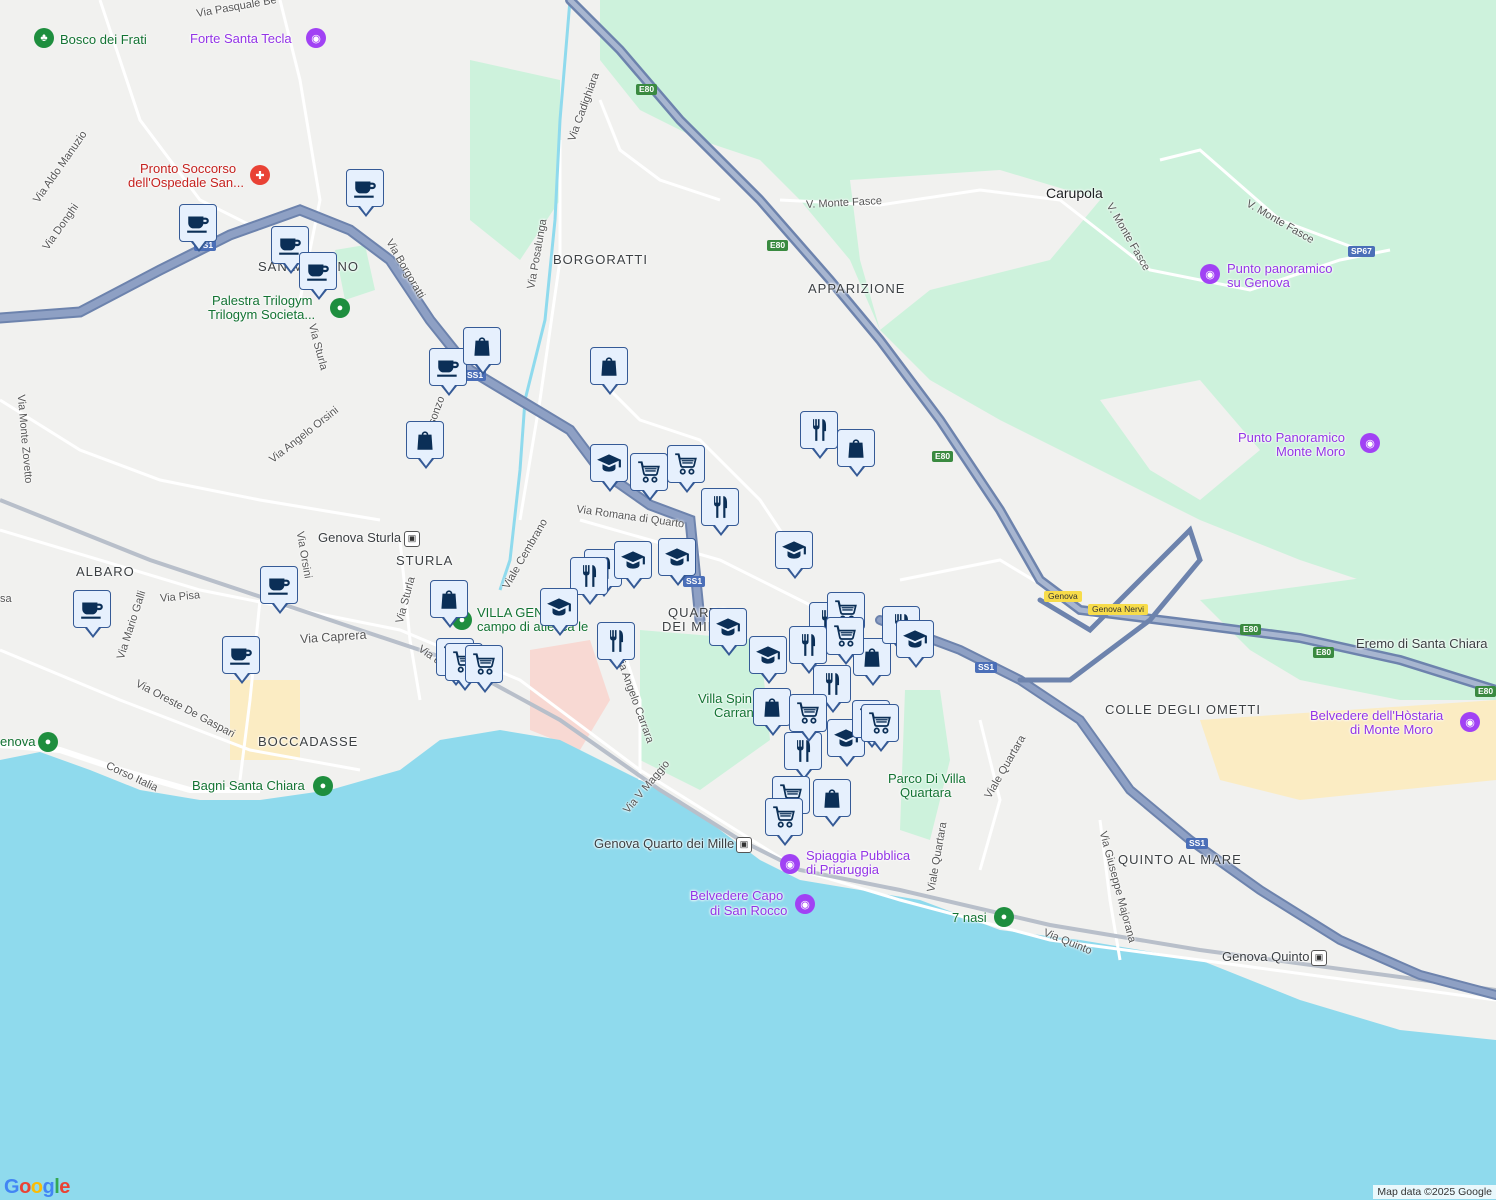 The image size is (1496, 1200). What do you see at coordinates (359, 538) in the screenshot?
I see `station-genova-sturla: Genova Sturla` at bounding box center [359, 538].